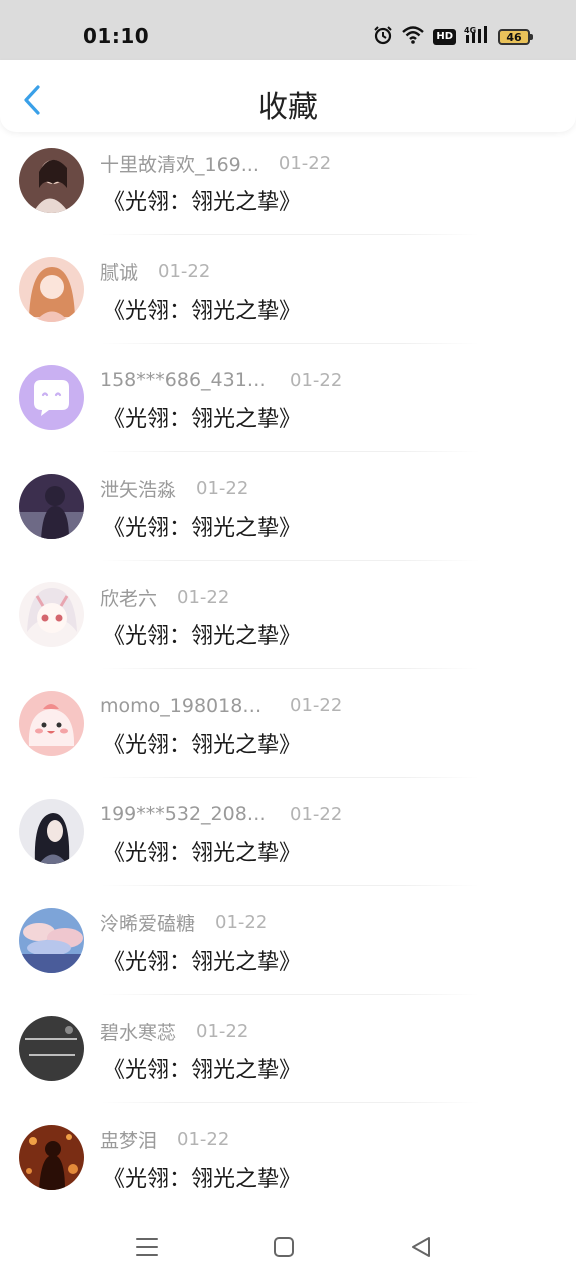 The height and width of the screenshot is (1280, 576). I want to click on list-item: 盅梦泪 01-22 《光翎：翎光之挚》, so click(288, 1165).